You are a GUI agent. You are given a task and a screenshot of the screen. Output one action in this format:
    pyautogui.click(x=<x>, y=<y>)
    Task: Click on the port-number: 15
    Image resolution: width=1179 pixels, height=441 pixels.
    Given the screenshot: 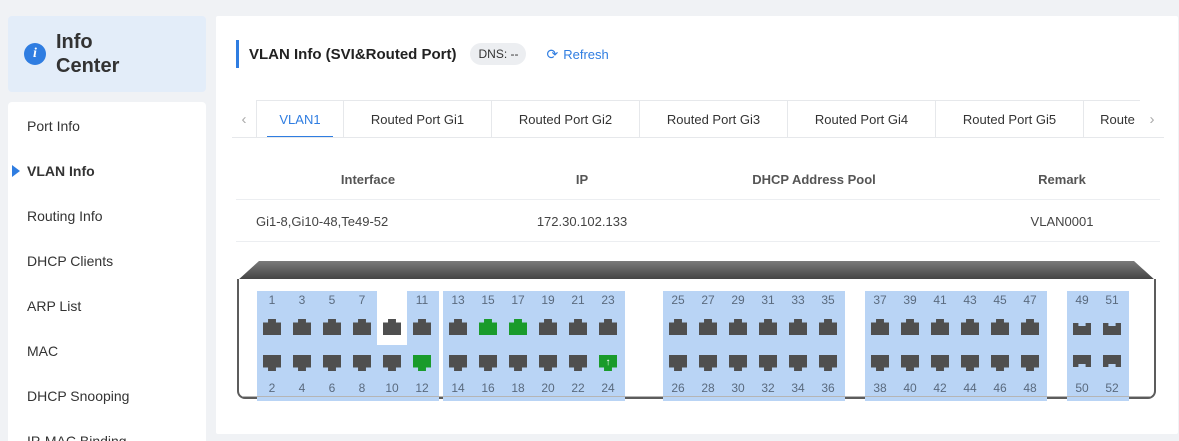 What is the action you would take?
    pyautogui.click(x=488, y=300)
    